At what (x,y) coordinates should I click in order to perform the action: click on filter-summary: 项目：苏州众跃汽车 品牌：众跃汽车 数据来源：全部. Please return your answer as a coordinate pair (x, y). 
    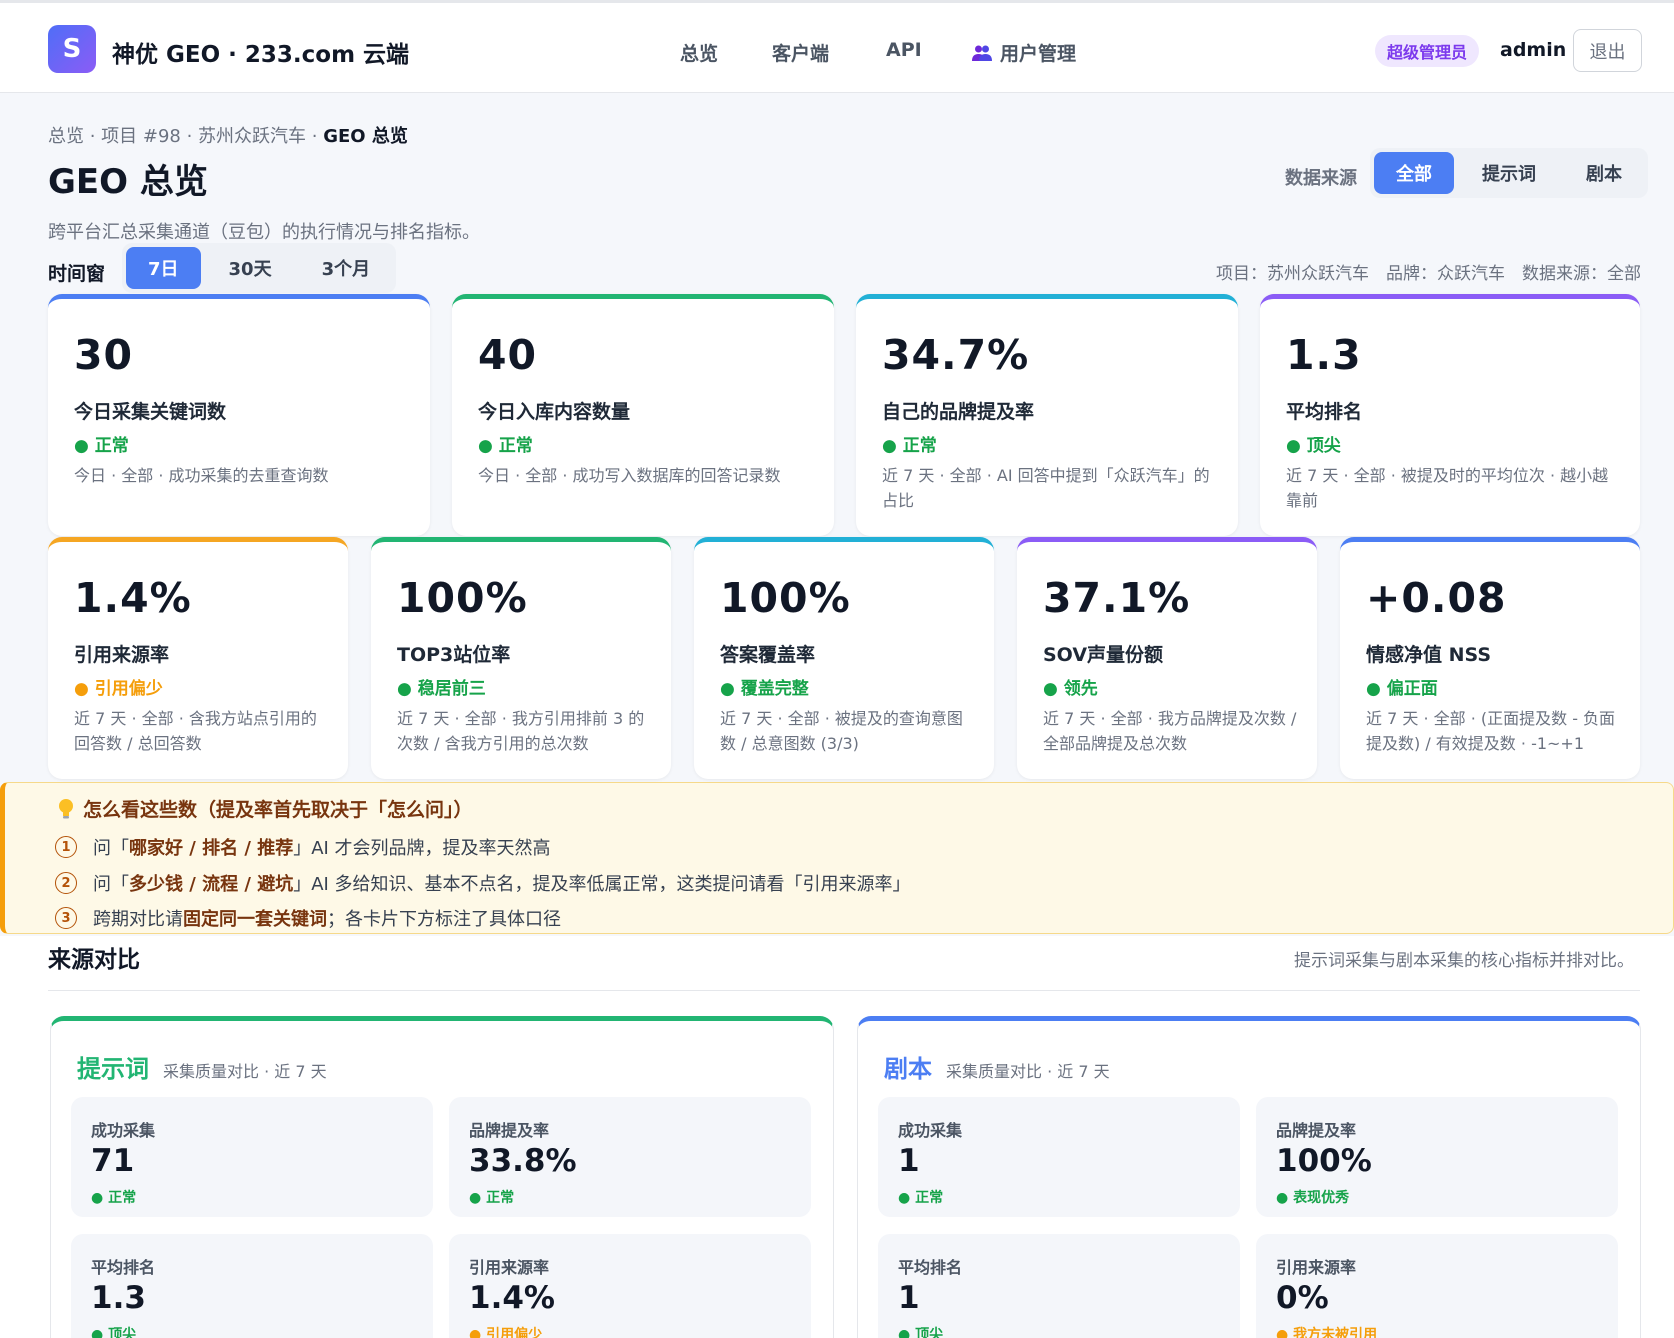
    Looking at the image, I should click on (1428, 274).